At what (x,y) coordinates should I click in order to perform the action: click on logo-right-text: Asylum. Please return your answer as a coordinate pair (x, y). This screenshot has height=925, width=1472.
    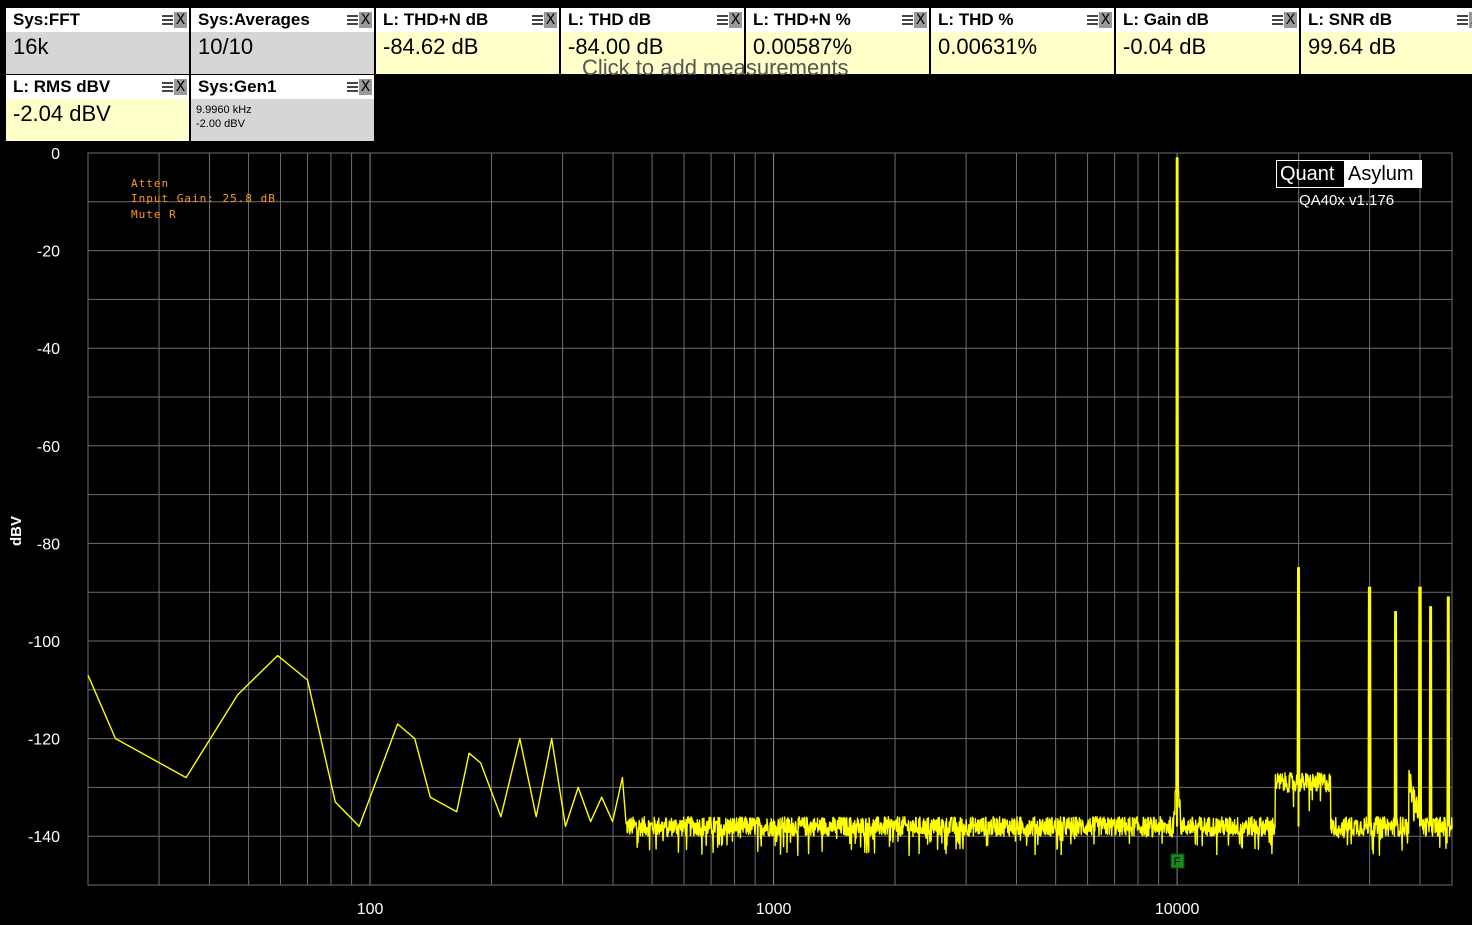
    Looking at the image, I should click on (1382, 174).